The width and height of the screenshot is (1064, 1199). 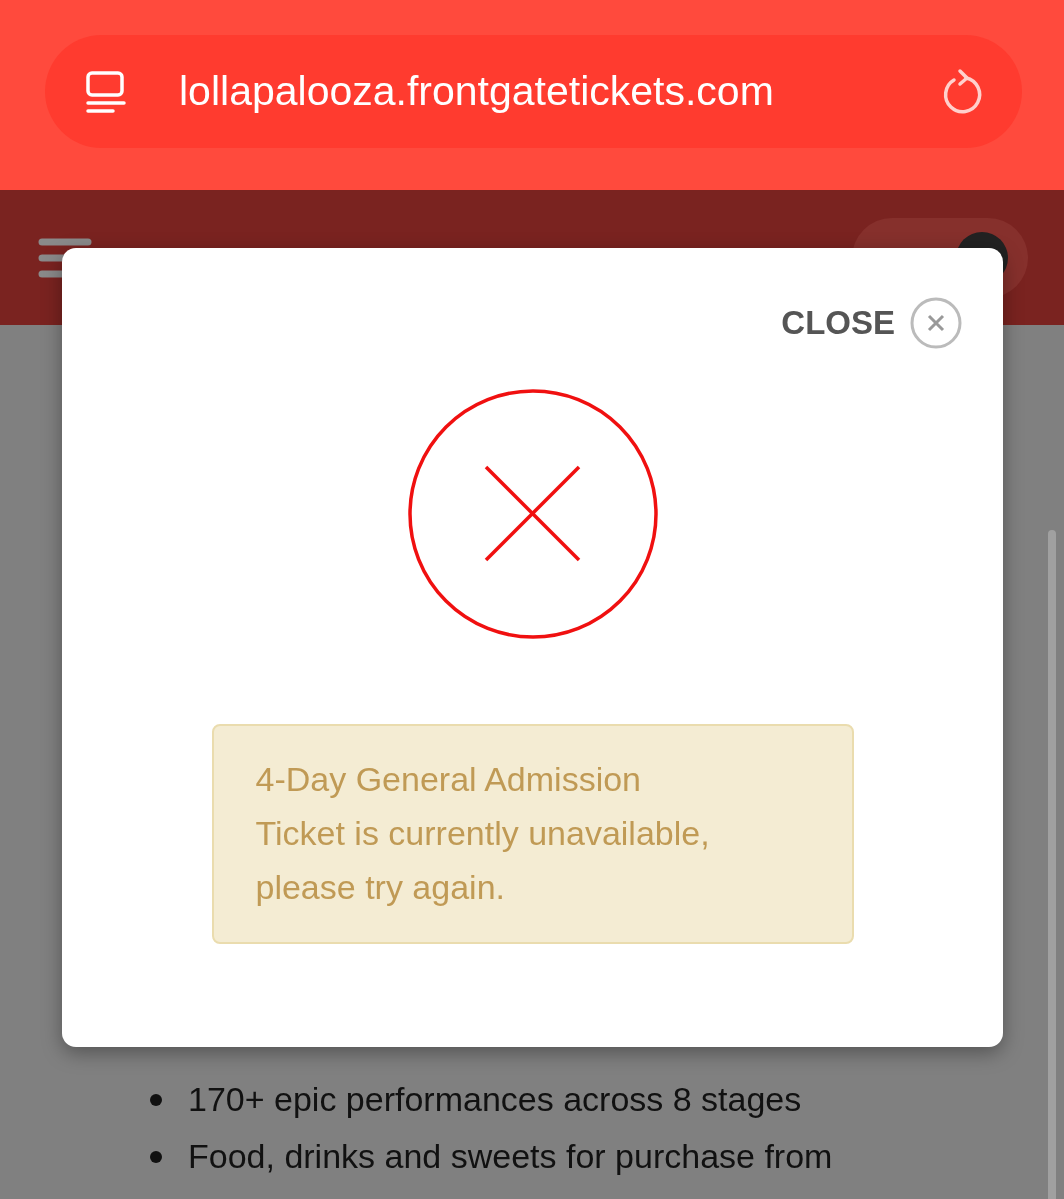 I want to click on close-icon, so click(x=936, y=323).